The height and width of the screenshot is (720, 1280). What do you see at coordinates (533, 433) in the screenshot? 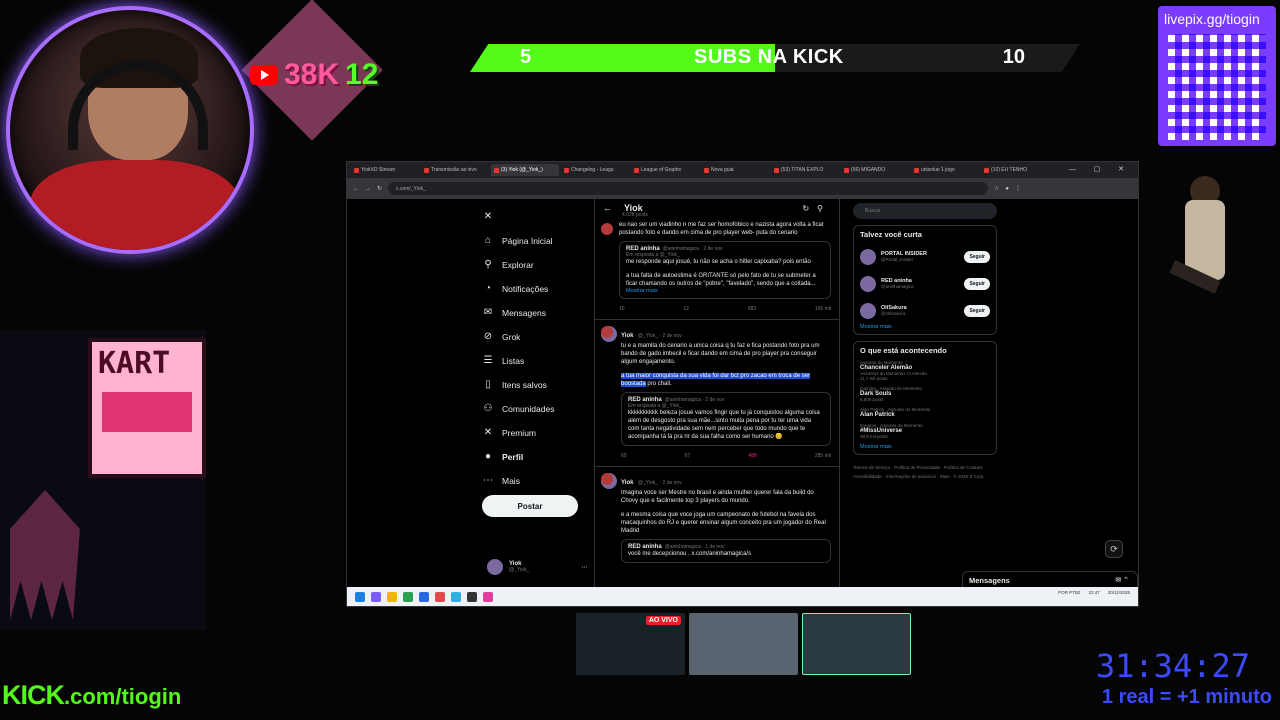
I see `sidebar-item-premium: ✕ Premium` at bounding box center [533, 433].